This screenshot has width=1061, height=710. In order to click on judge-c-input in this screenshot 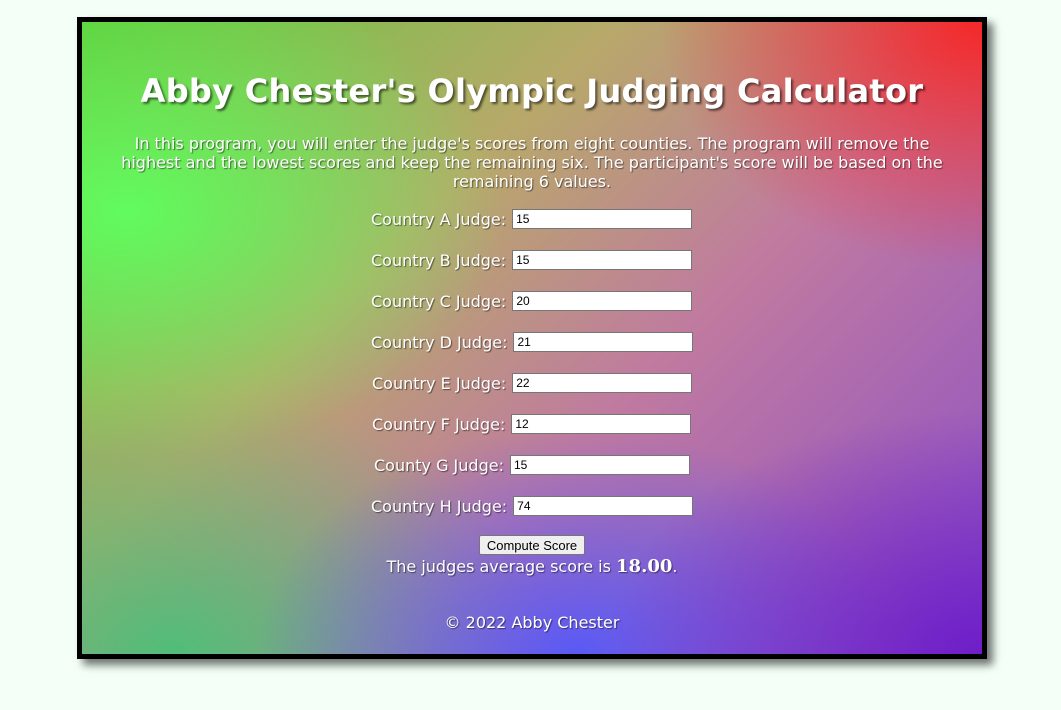, I will do `click(602, 301)`.